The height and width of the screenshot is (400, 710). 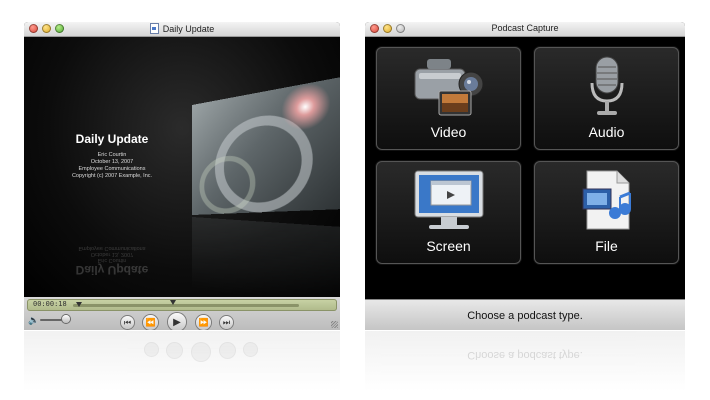 I want to click on microphone-icon, so click(x=606, y=85).